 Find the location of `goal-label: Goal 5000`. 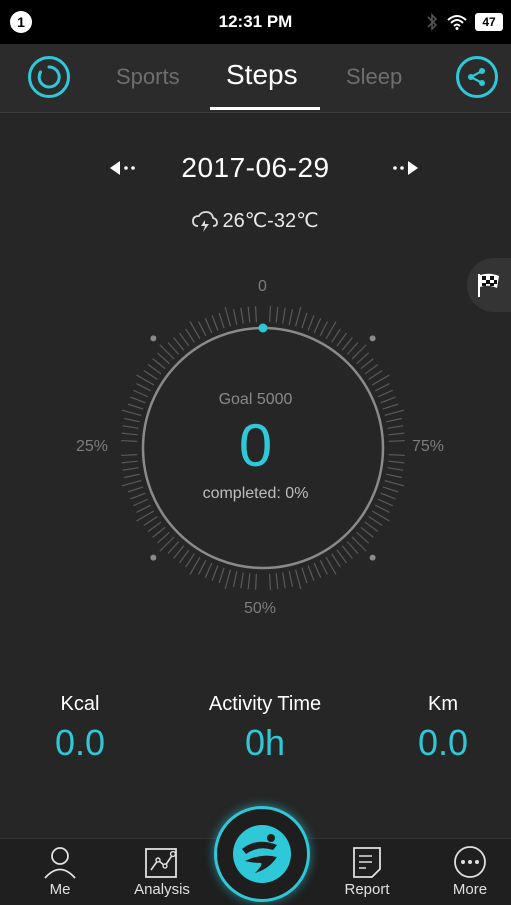

goal-label: Goal 5000 is located at coordinates (255, 399).